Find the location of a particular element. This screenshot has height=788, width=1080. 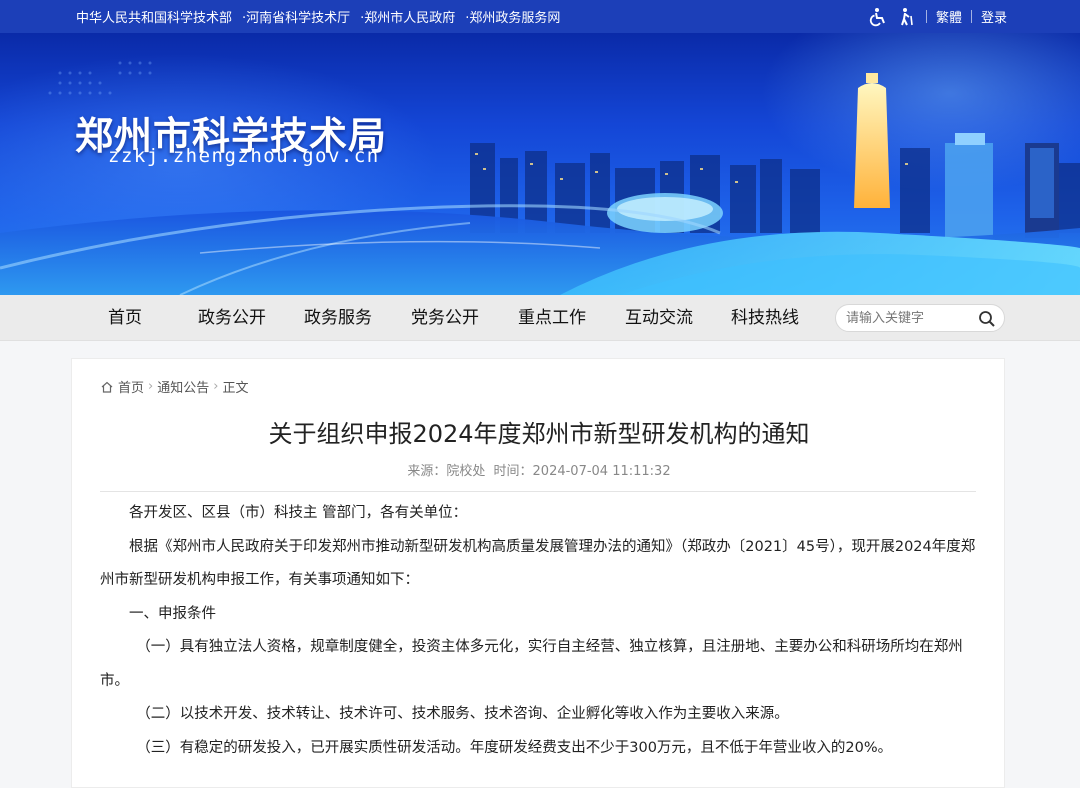

article-title: 关于组织申报2024年度郑州市新型研发机构的通知 is located at coordinates (539, 434).